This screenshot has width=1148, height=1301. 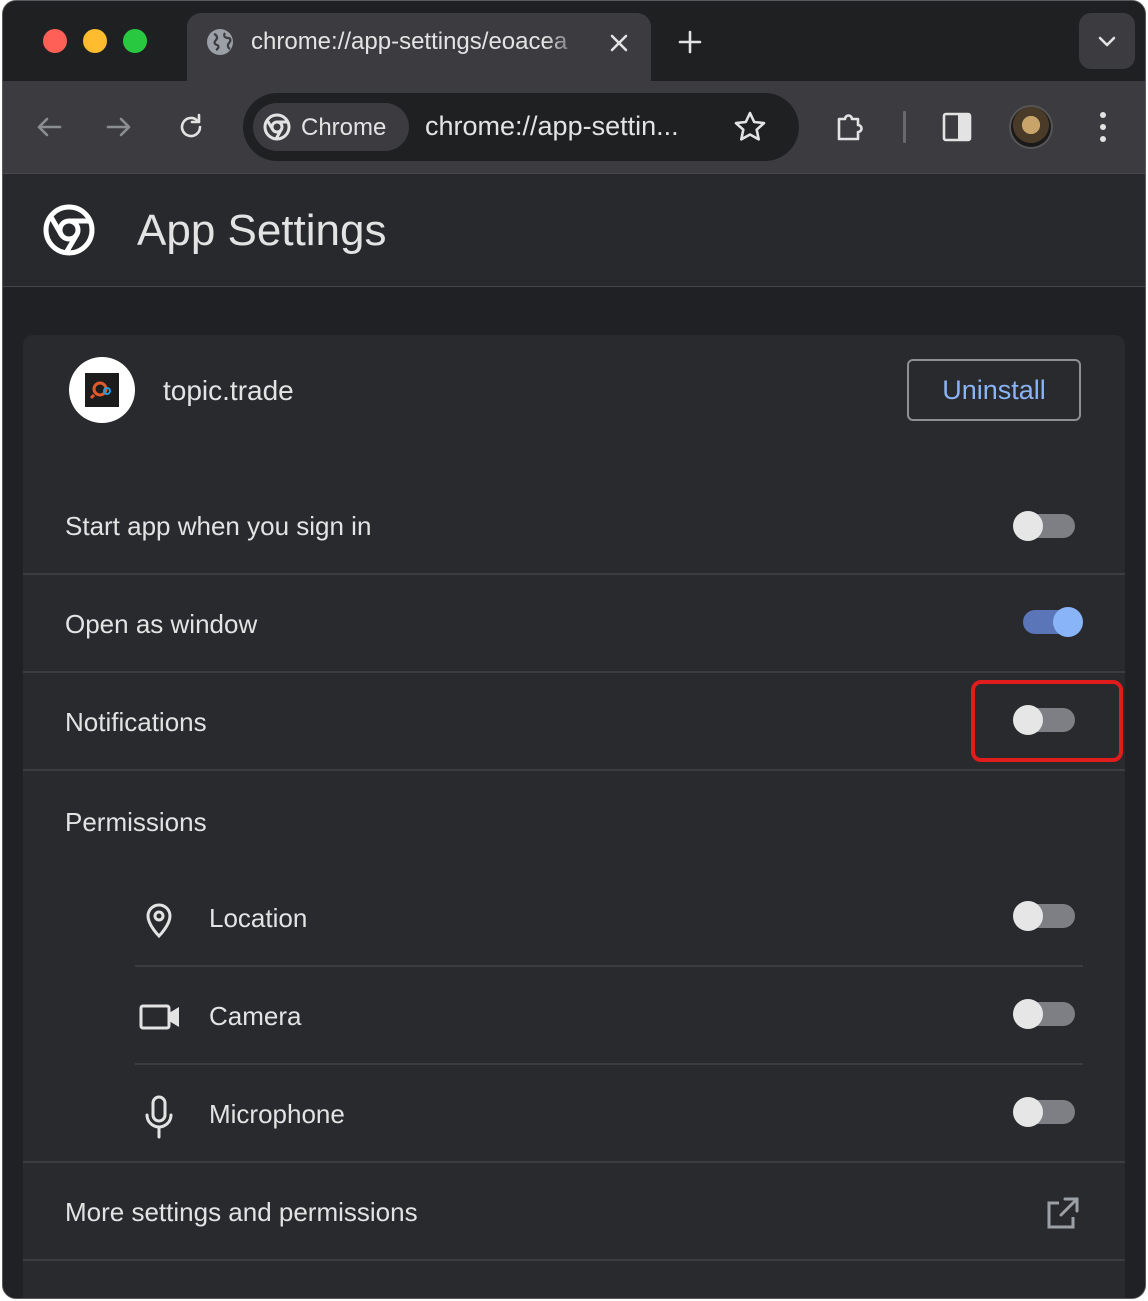 What do you see at coordinates (255, 1016) in the screenshot?
I see `permission-label: Camera` at bounding box center [255, 1016].